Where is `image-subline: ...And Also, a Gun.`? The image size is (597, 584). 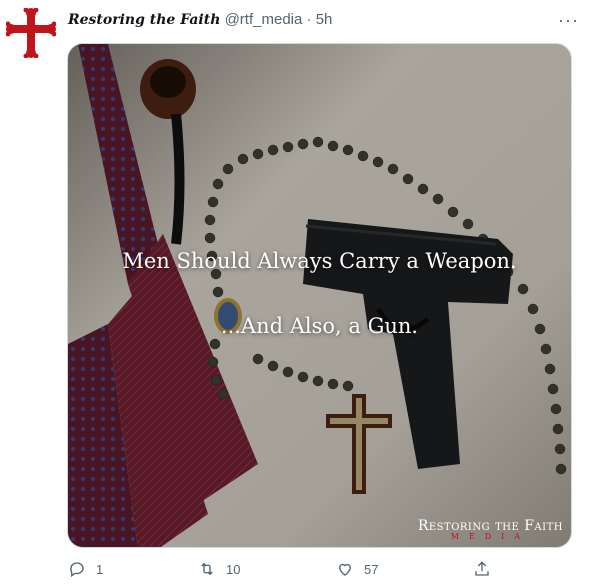 image-subline: ...And Also, a Gun. is located at coordinates (319, 326).